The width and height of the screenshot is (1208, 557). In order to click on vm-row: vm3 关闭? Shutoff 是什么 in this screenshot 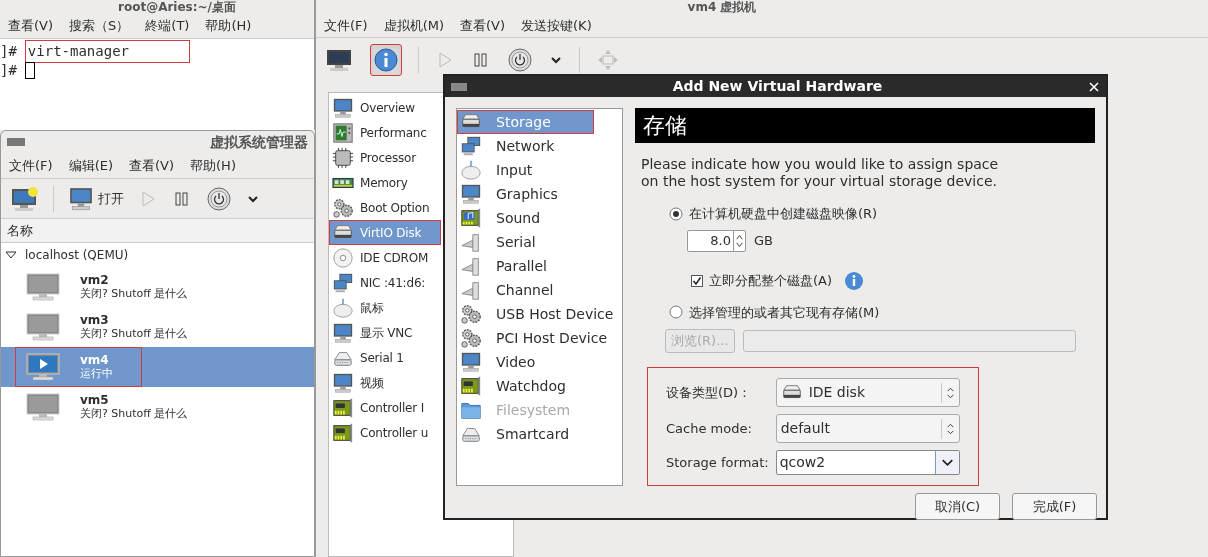, I will do `click(157, 327)`.